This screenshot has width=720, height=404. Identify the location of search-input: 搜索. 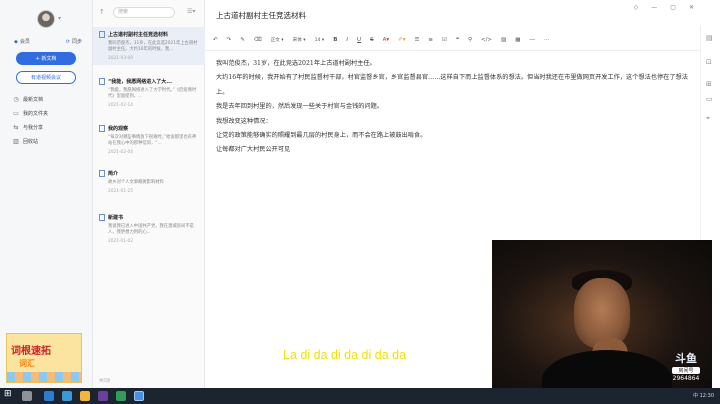
(144, 12).